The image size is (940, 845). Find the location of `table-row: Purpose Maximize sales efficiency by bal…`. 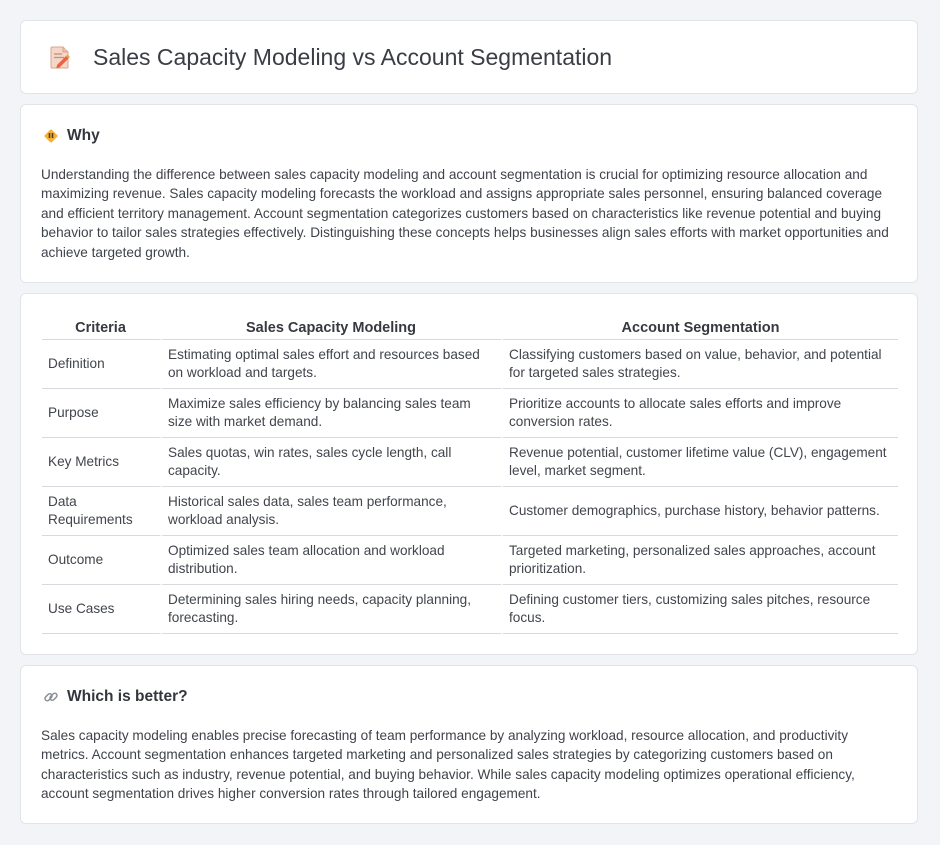

table-row: Purpose Maximize sales efficiency by bal… is located at coordinates (470, 413).